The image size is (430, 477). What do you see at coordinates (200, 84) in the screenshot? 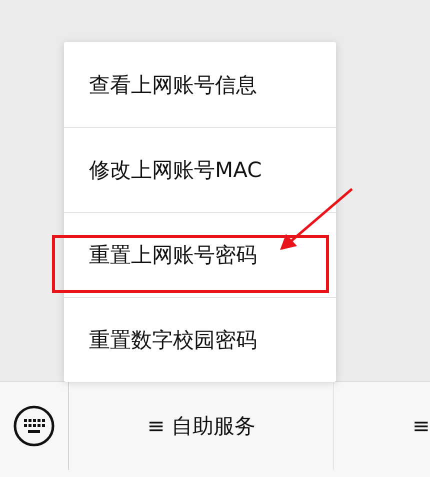
I see `menu-item: 查看上网账号信息` at bounding box center [200, 84].